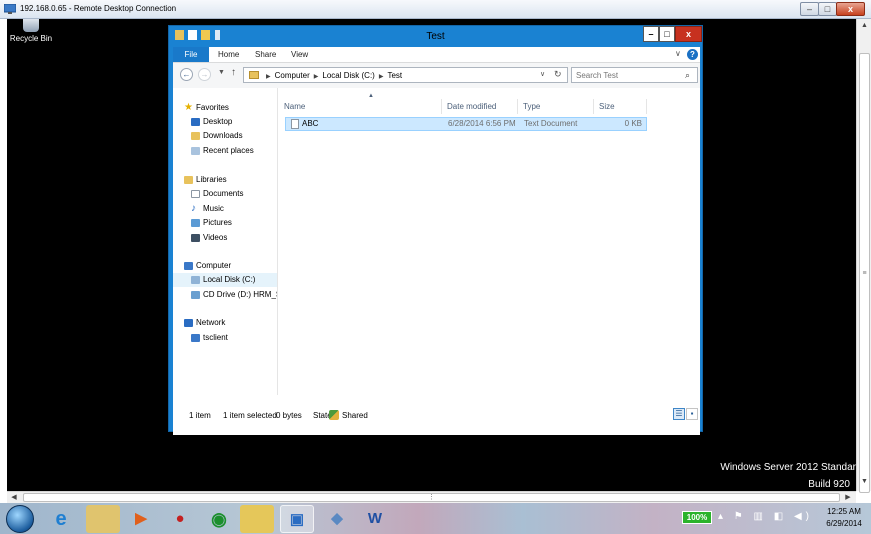 This screenshot has width=871, height=534. I want to click on column-header-size: Size, so click(620, 106).